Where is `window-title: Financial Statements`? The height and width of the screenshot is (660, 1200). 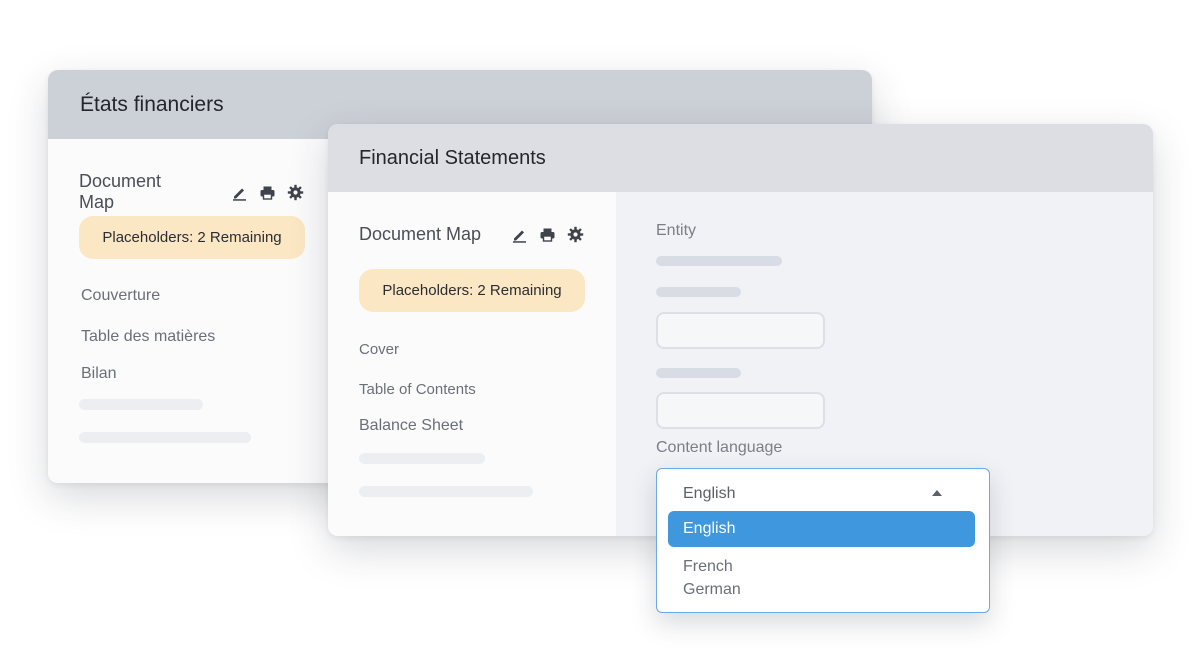 window-title: Financial Statements is located at coordinates (740, 158).